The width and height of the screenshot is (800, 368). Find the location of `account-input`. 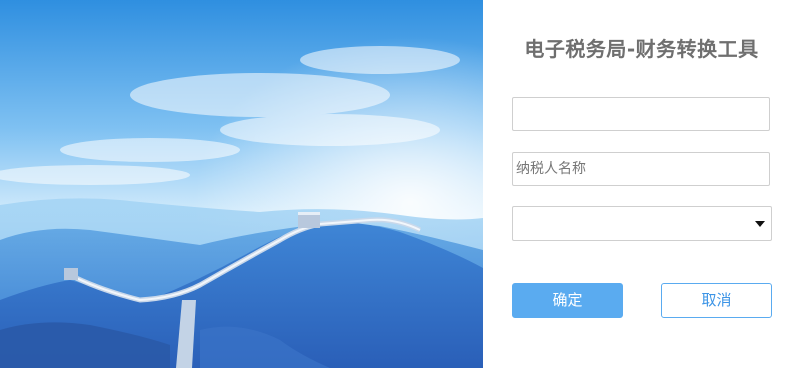

account-input is located at coordinates (641, 114).